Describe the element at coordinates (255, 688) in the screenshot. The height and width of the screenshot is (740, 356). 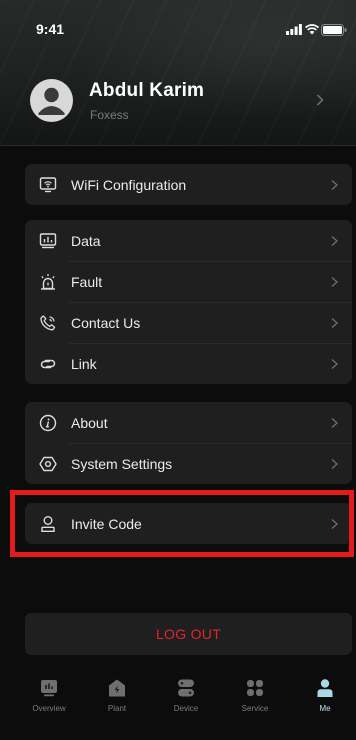
I see `service-icon` at that location.